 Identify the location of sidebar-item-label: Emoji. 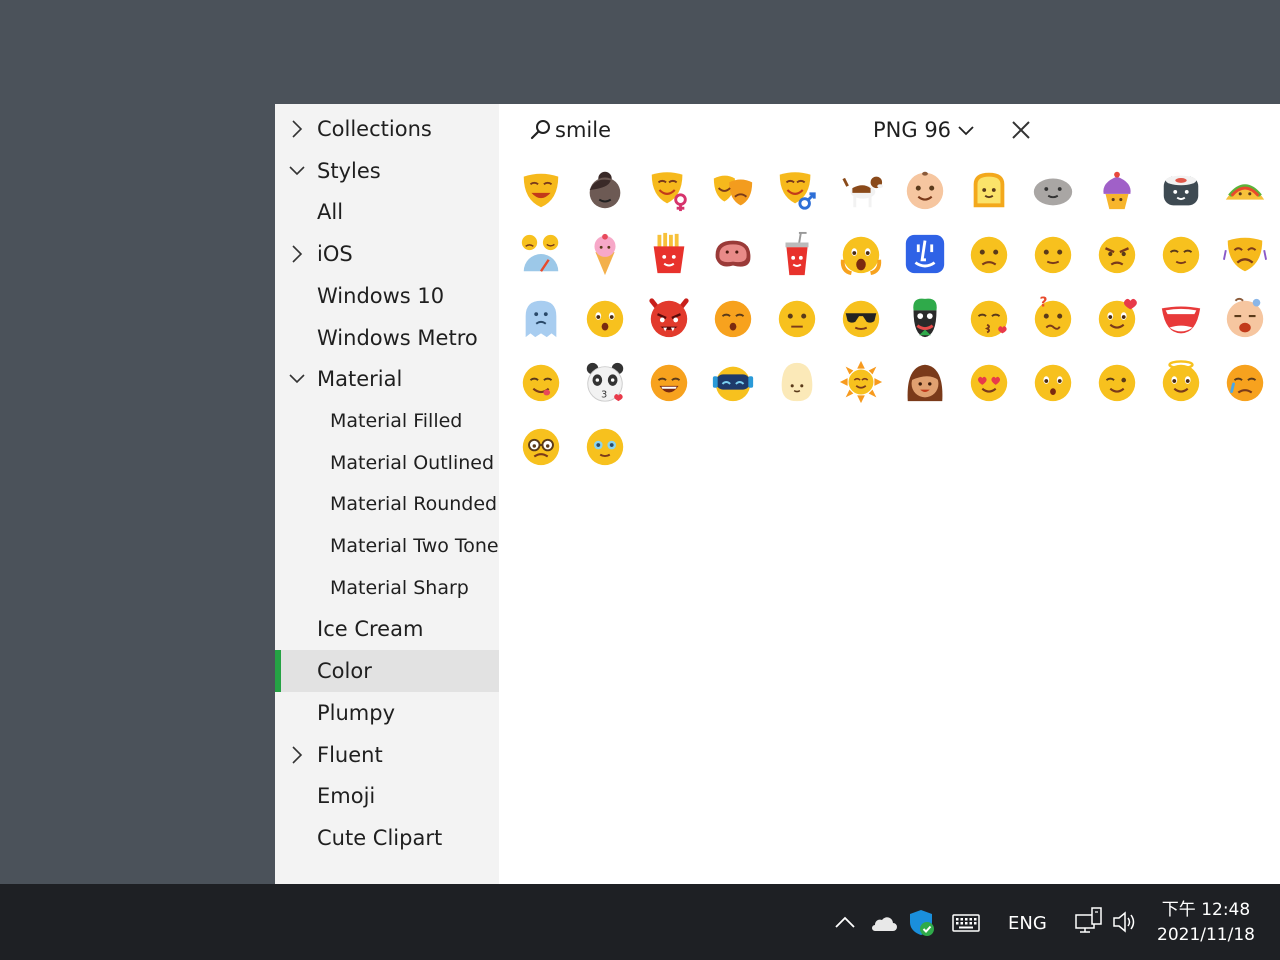
(346, 796).